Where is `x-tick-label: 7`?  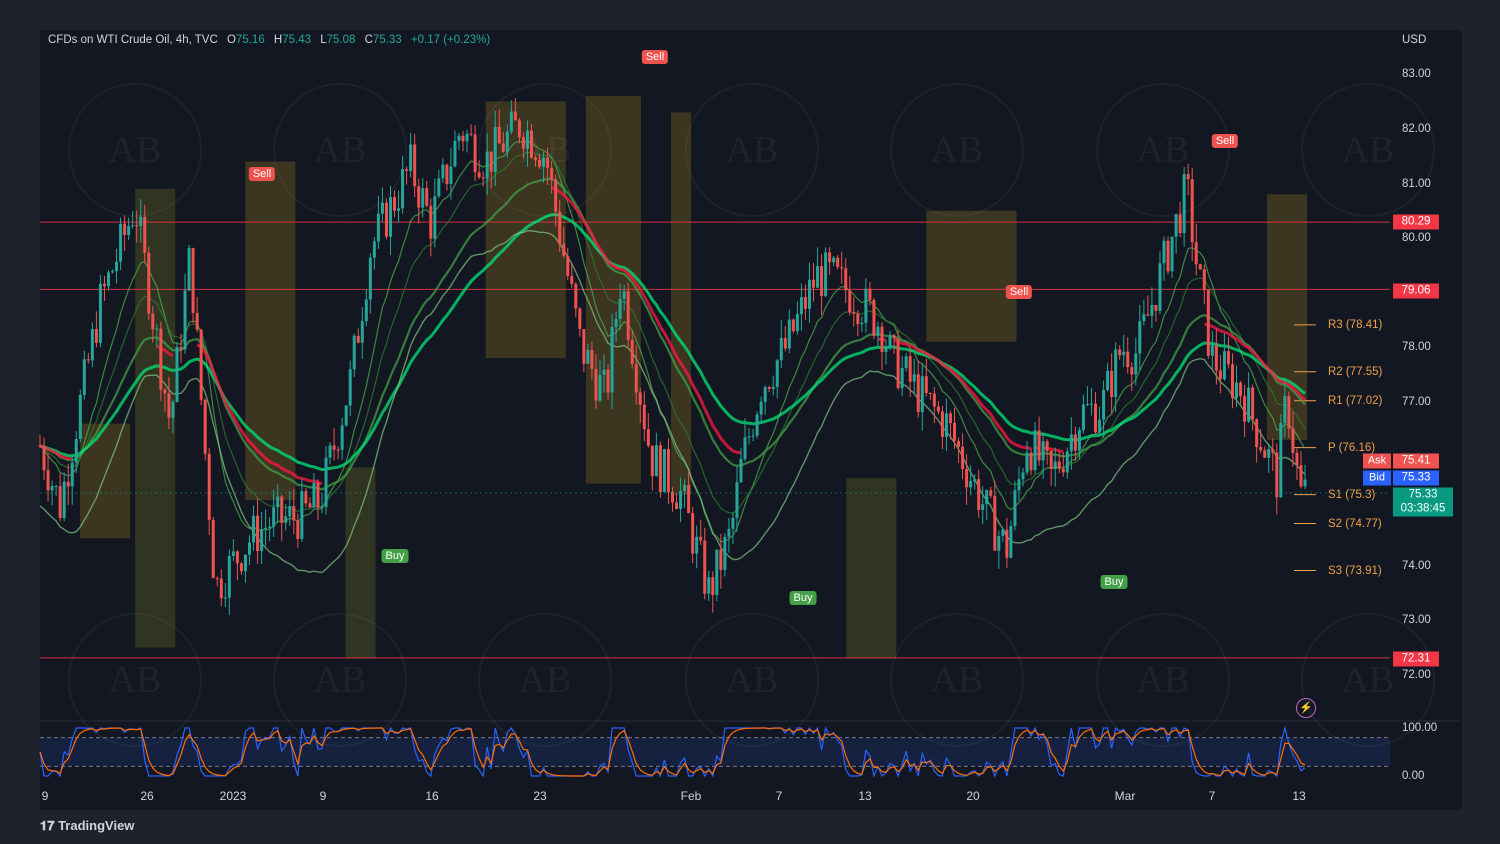 x-tick-label: 7 is located at coordinates (779, 796).